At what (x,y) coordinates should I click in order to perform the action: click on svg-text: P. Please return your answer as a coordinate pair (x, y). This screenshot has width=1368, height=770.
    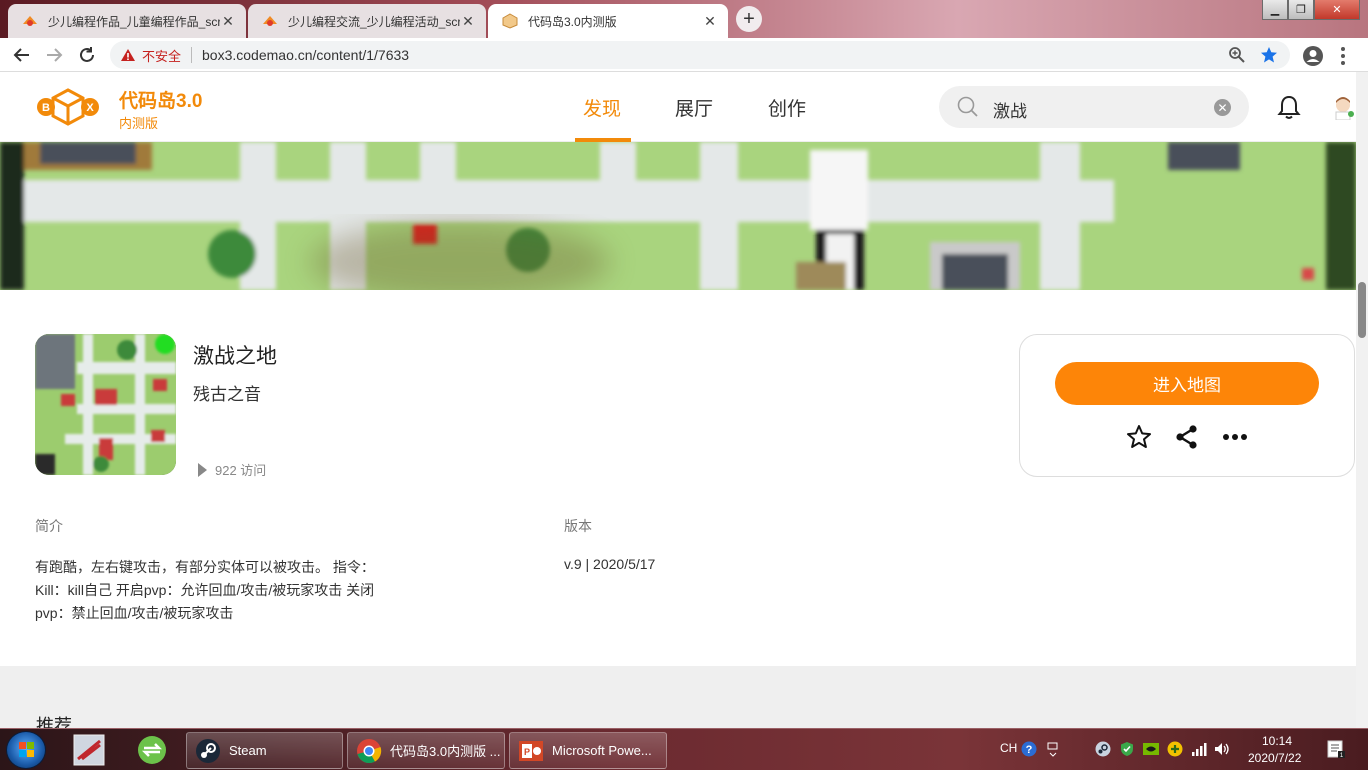
    Looking at the image, I should click on (527, 752).